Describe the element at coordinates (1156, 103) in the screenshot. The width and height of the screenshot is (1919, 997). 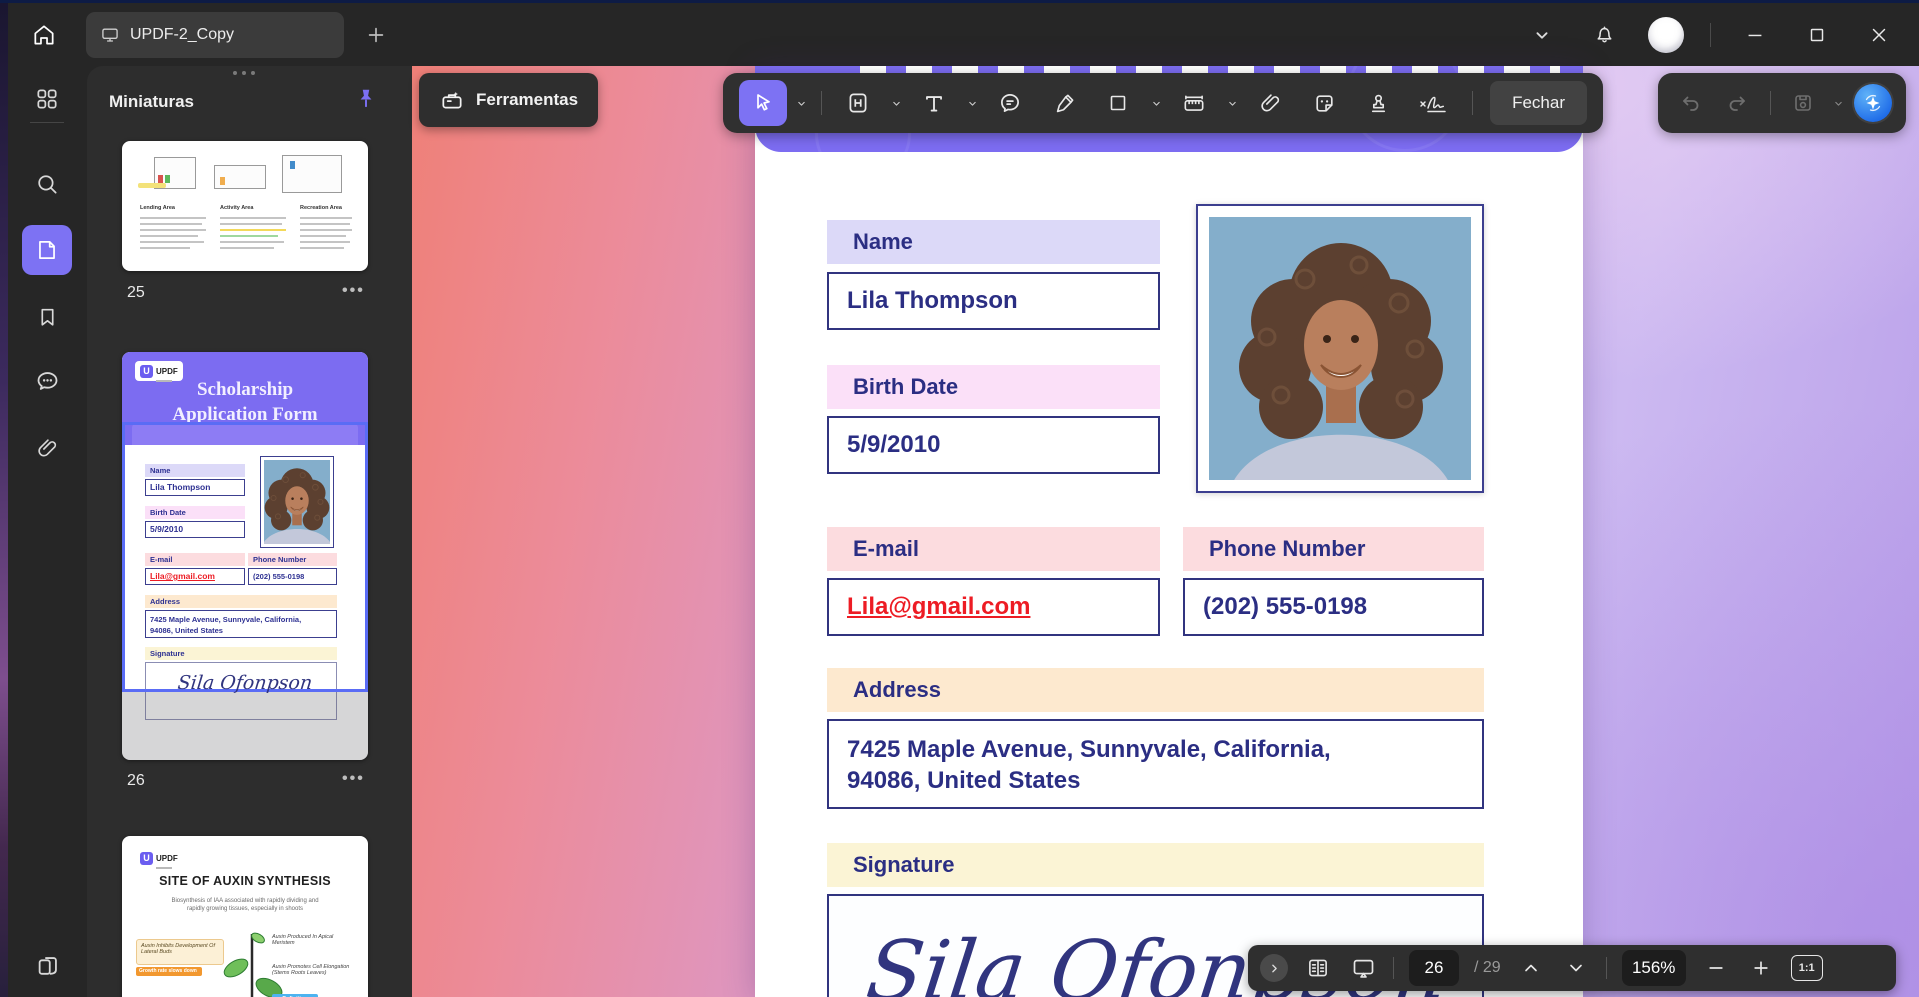
I see `shapes-tool-dropdown` at that location.